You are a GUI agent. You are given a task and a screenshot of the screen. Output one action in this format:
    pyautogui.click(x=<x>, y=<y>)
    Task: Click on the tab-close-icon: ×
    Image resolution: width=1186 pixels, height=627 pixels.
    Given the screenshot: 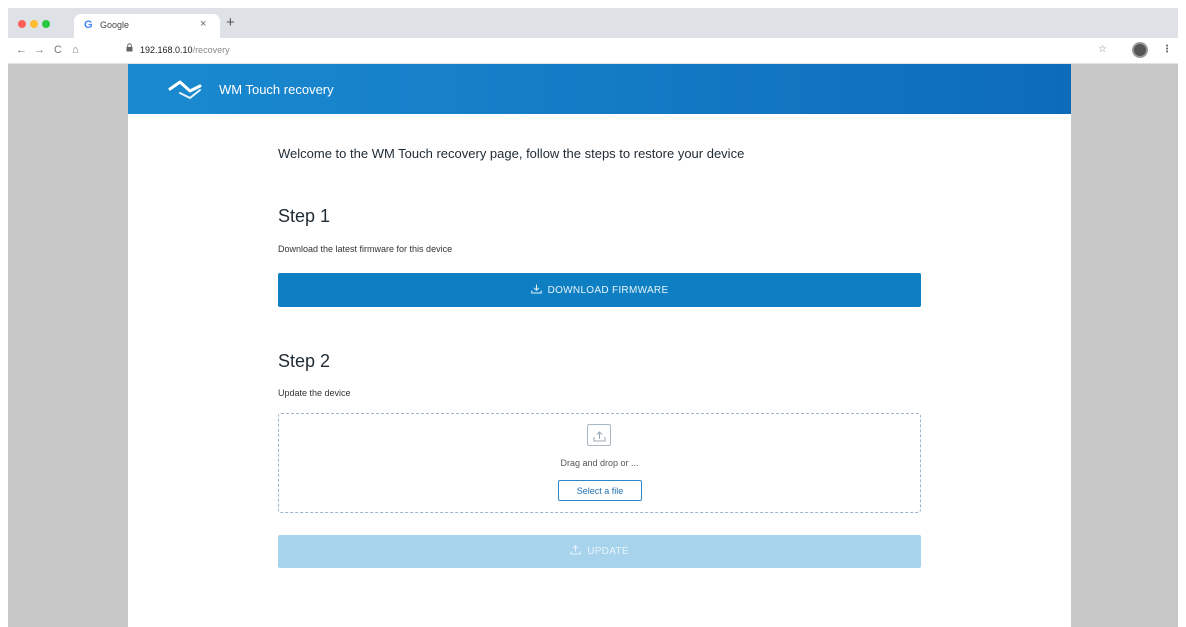 What is the action you would take?
    pyautogui.click(x=203, y=24)
    